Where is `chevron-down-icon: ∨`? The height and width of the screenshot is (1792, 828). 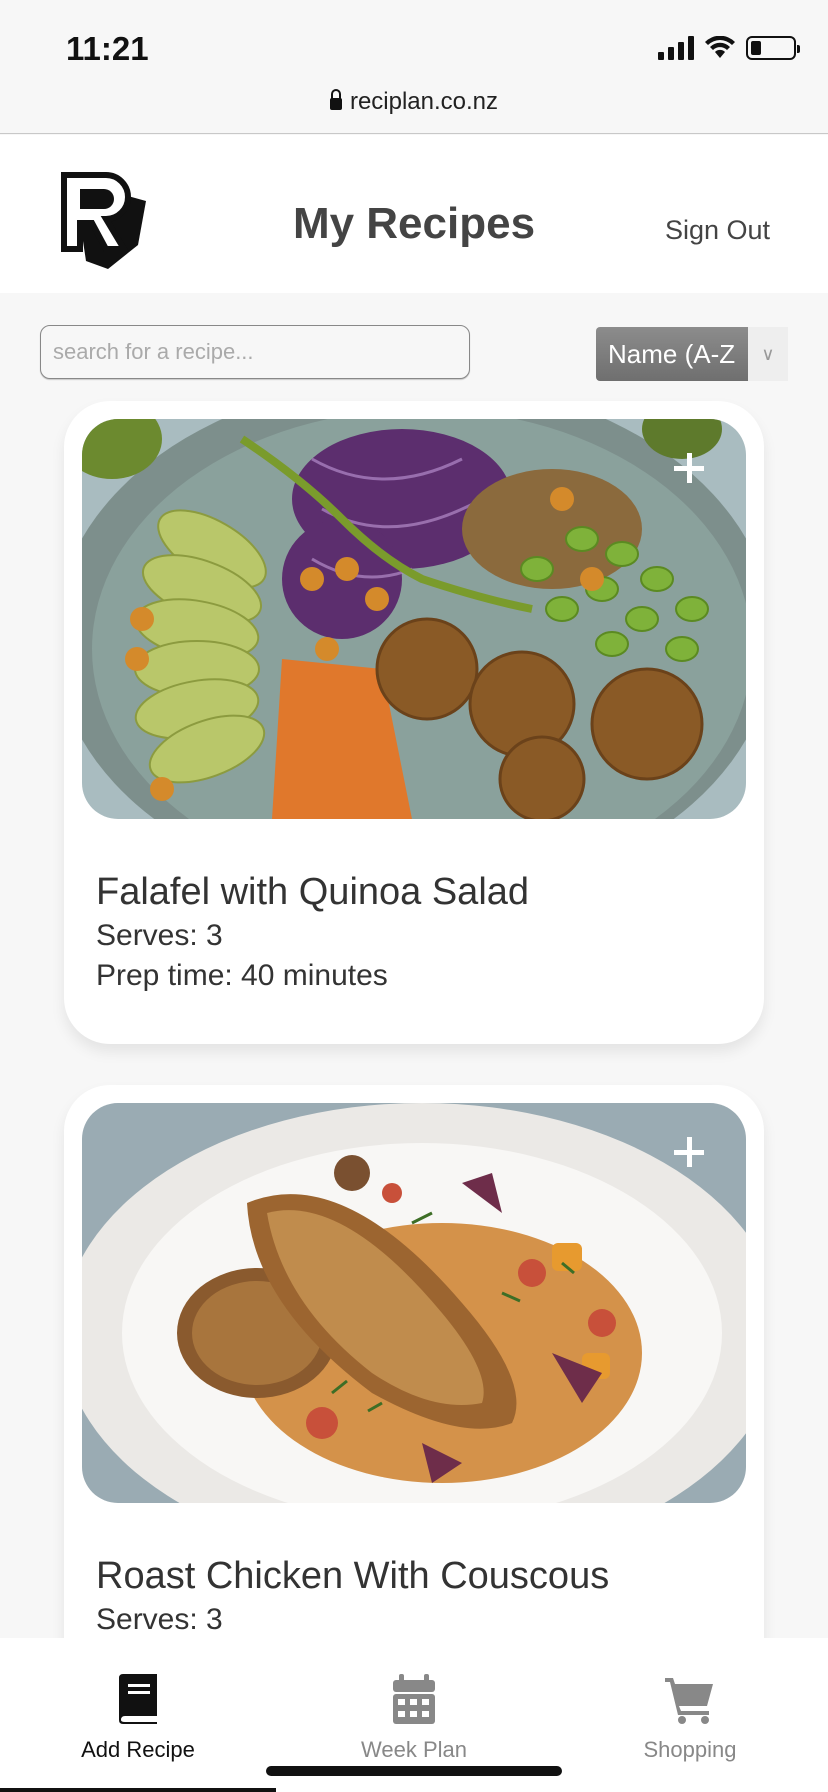 chevron-down-icon: ∨ is located at coordinates (768, 354).